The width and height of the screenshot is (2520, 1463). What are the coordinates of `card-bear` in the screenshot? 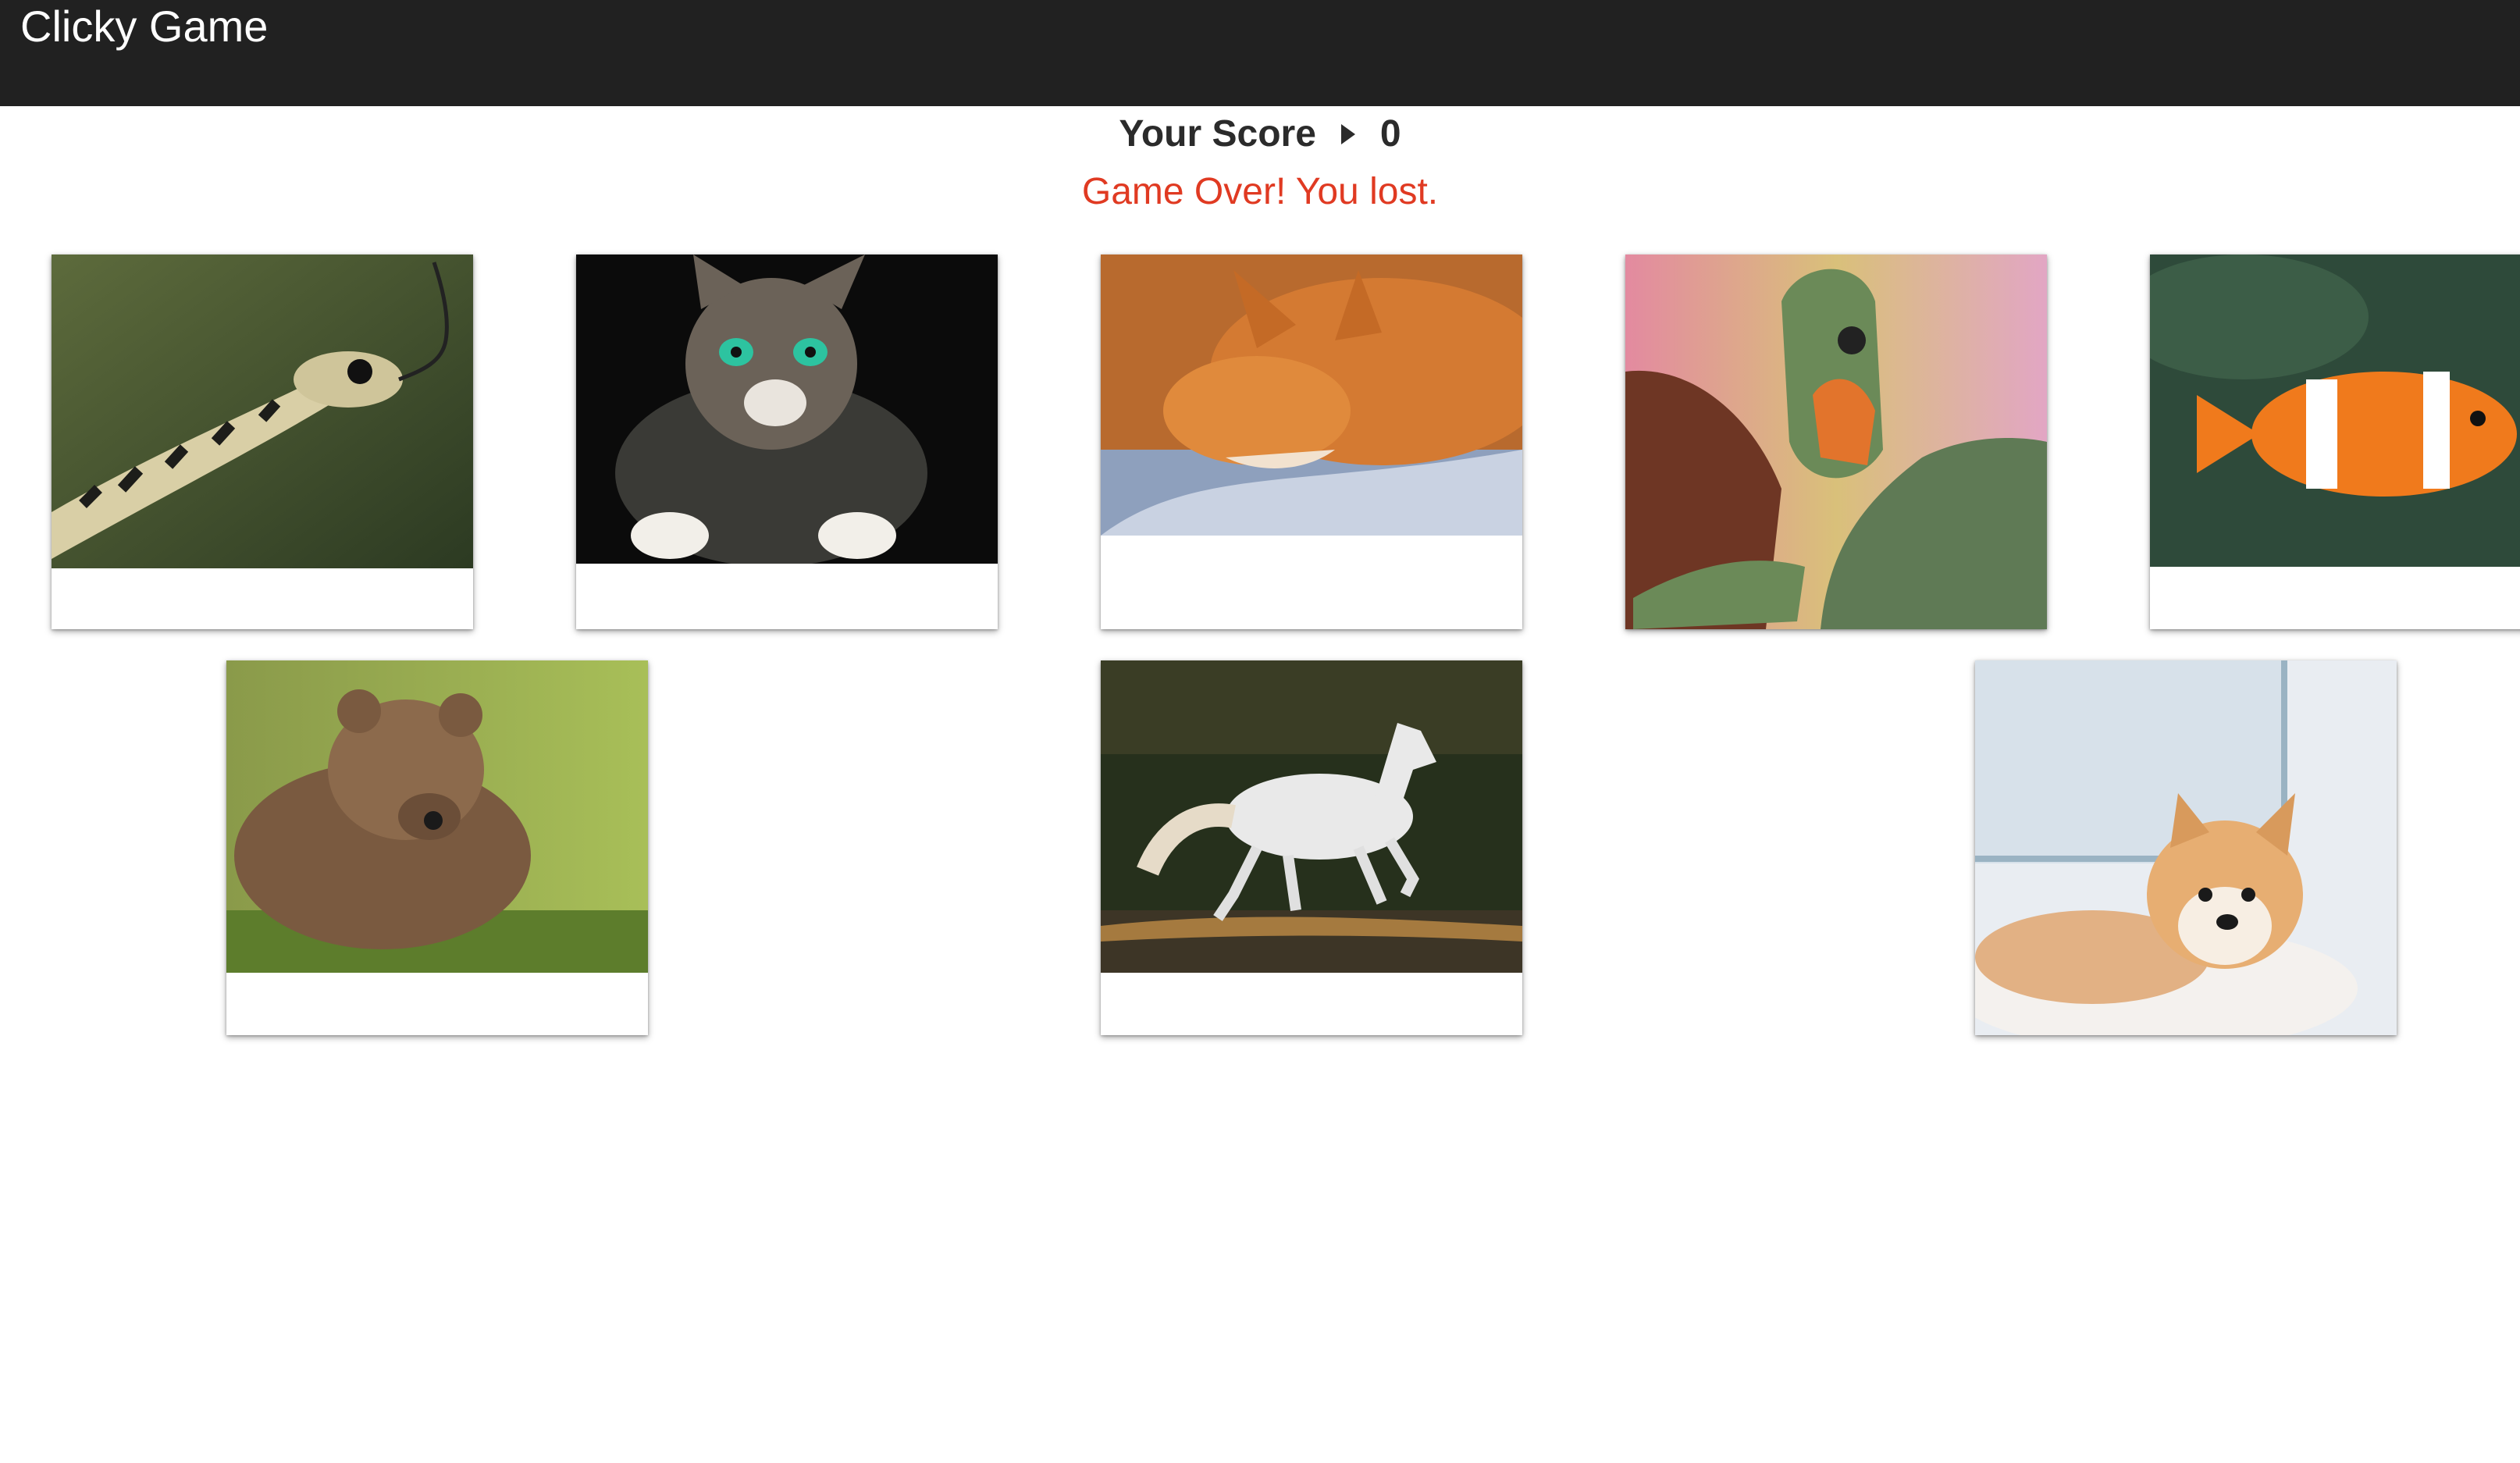 It's located at (437, 848).